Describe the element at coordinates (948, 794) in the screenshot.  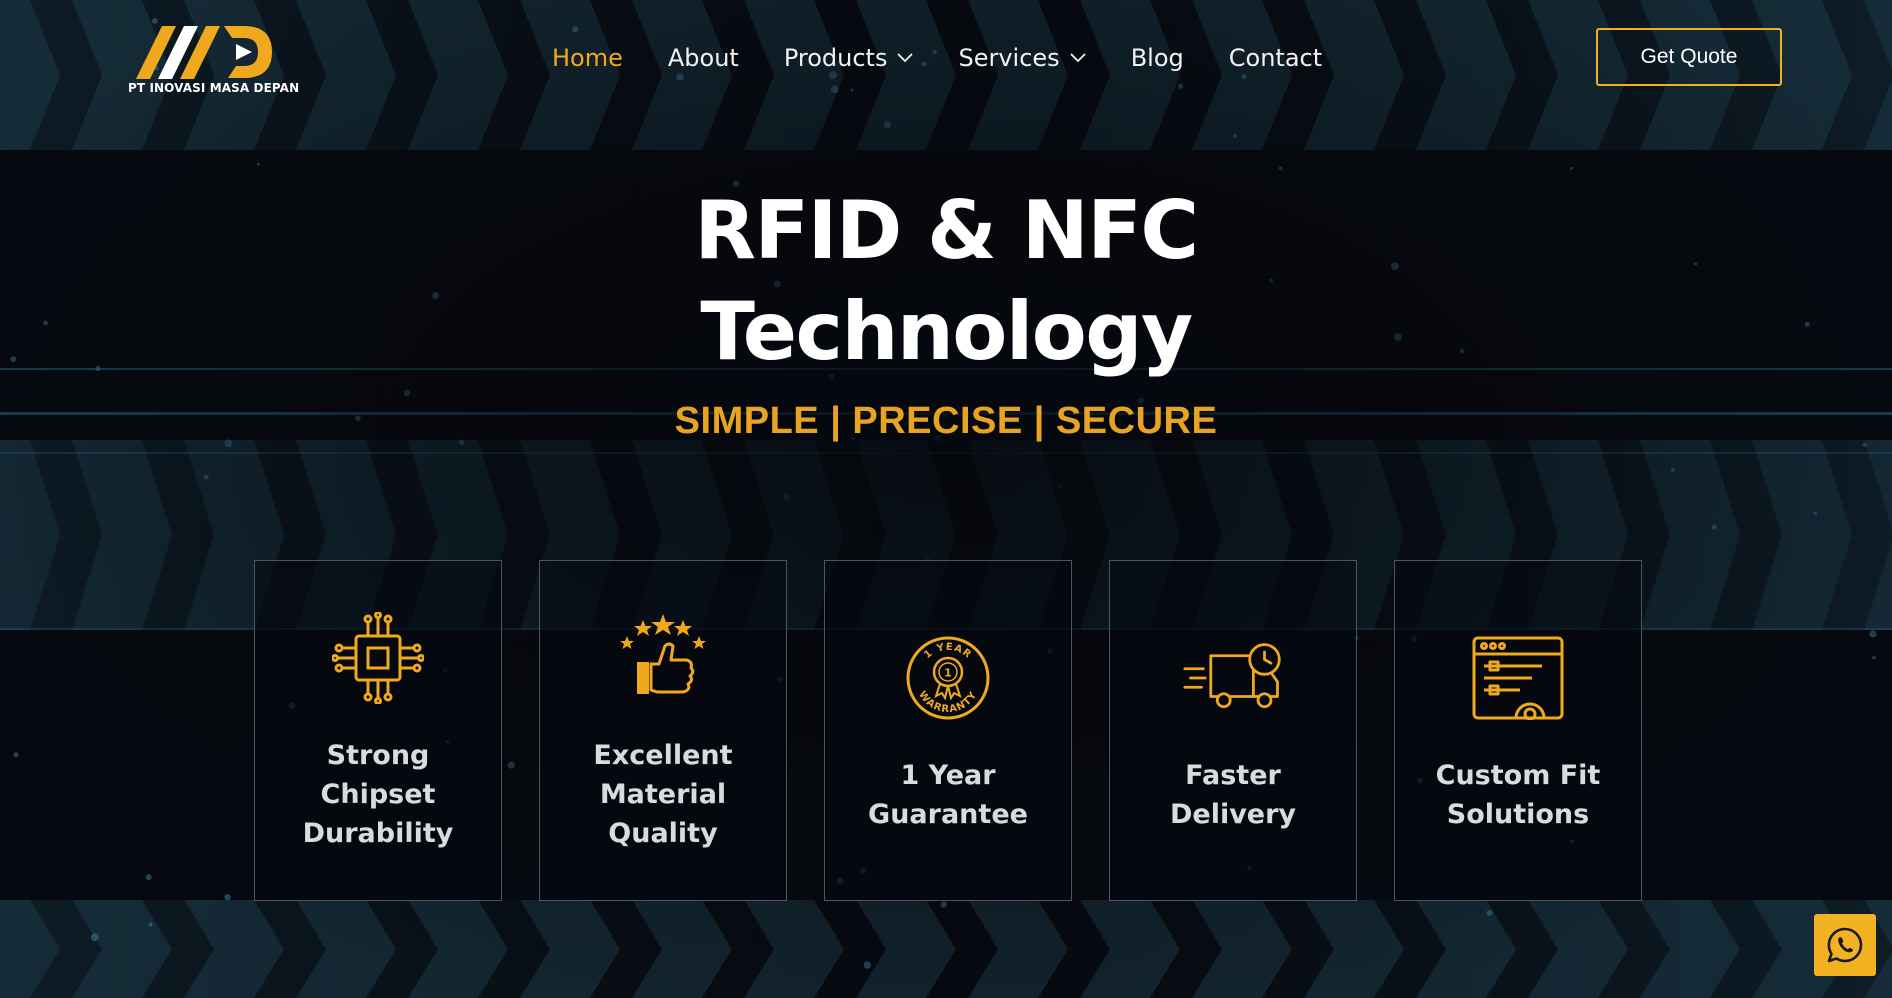
I see `feature-label: 1 Year Guarantee` at that location.